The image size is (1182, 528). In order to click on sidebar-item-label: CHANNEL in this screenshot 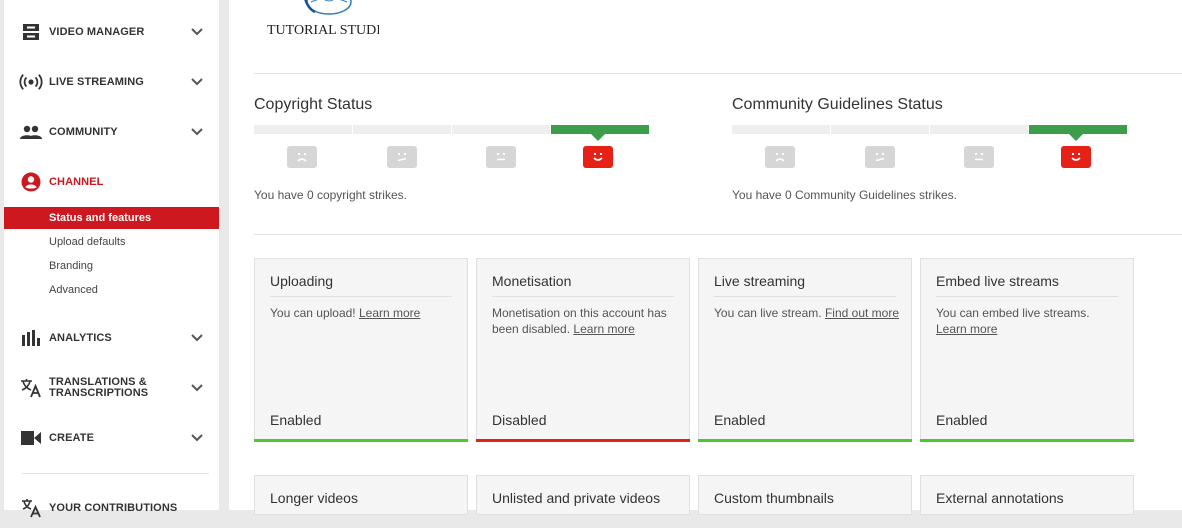, I will do `click(76, 181)`.